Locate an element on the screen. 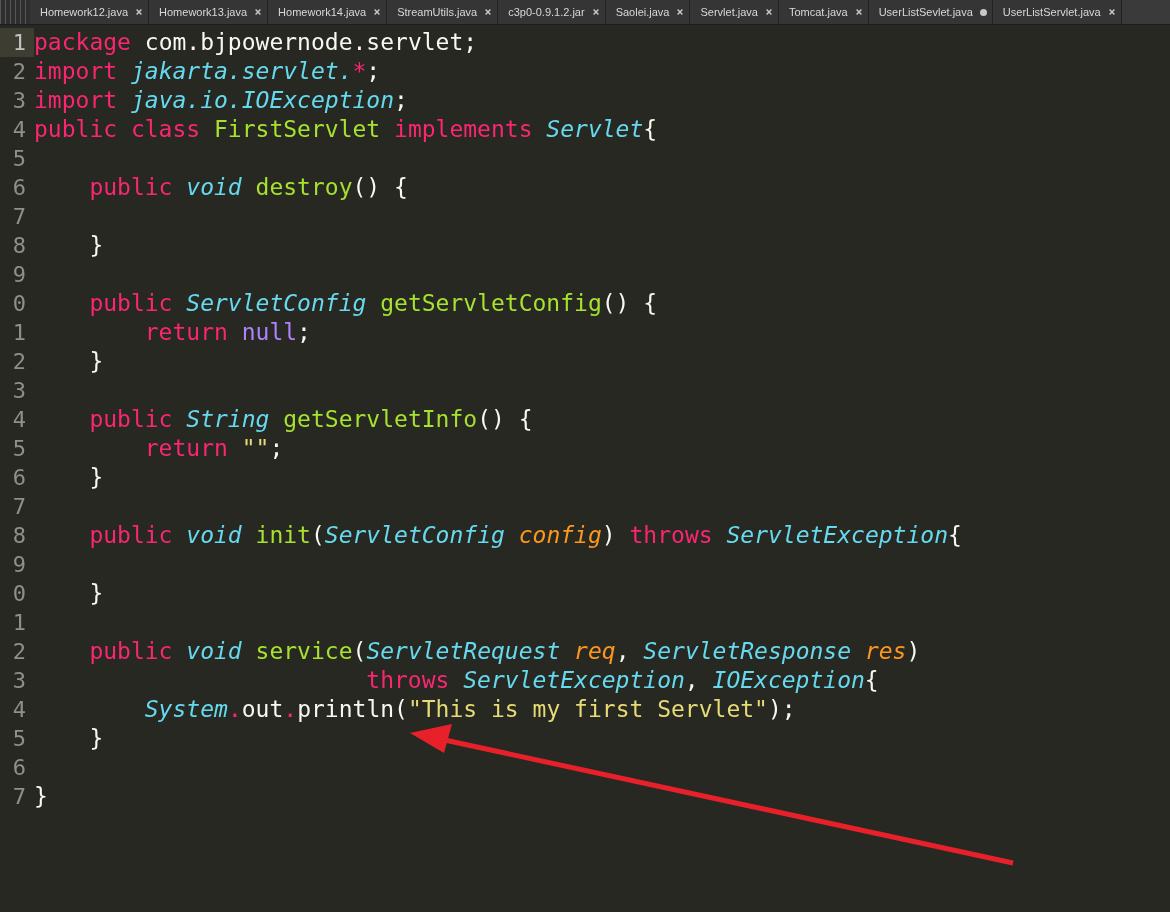 The height and width of the screenshot is (912, 1170). file-tab: Homework13.java is located at coordinates (209, 12).